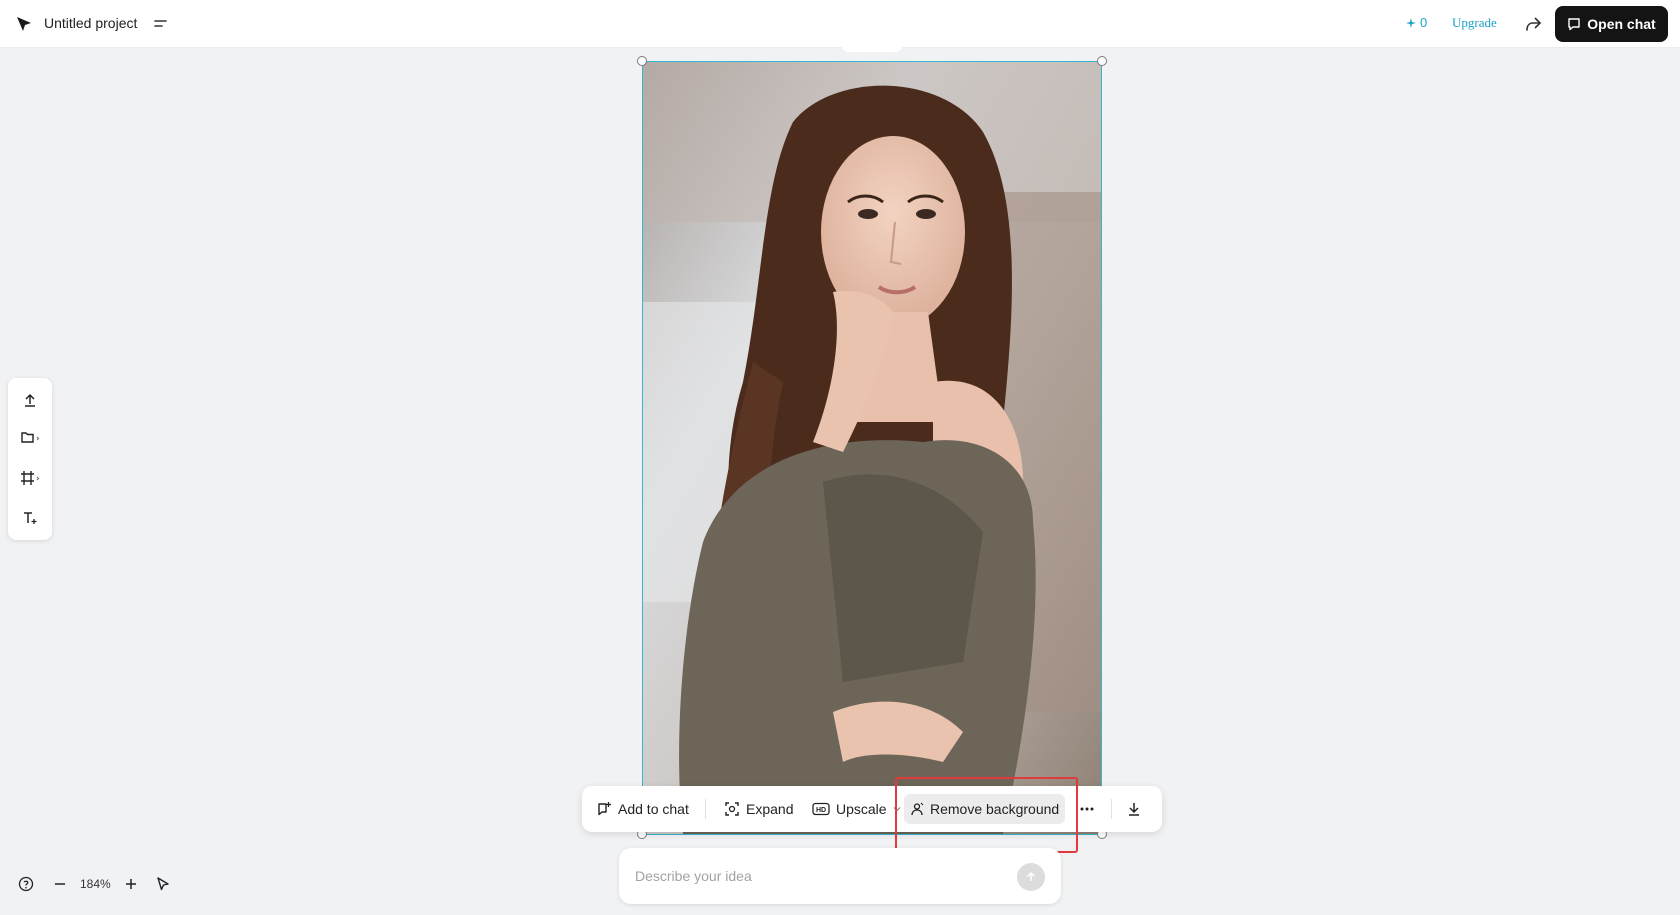 The width and height of the screenshot is (1680, 915). I want to click on credits-counter: 0, so click(1416, 22).